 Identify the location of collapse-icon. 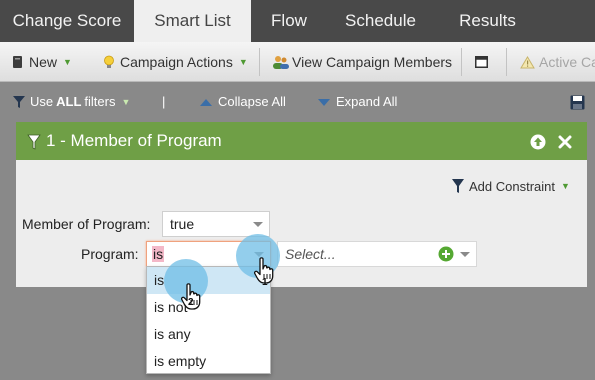
(206, 102).